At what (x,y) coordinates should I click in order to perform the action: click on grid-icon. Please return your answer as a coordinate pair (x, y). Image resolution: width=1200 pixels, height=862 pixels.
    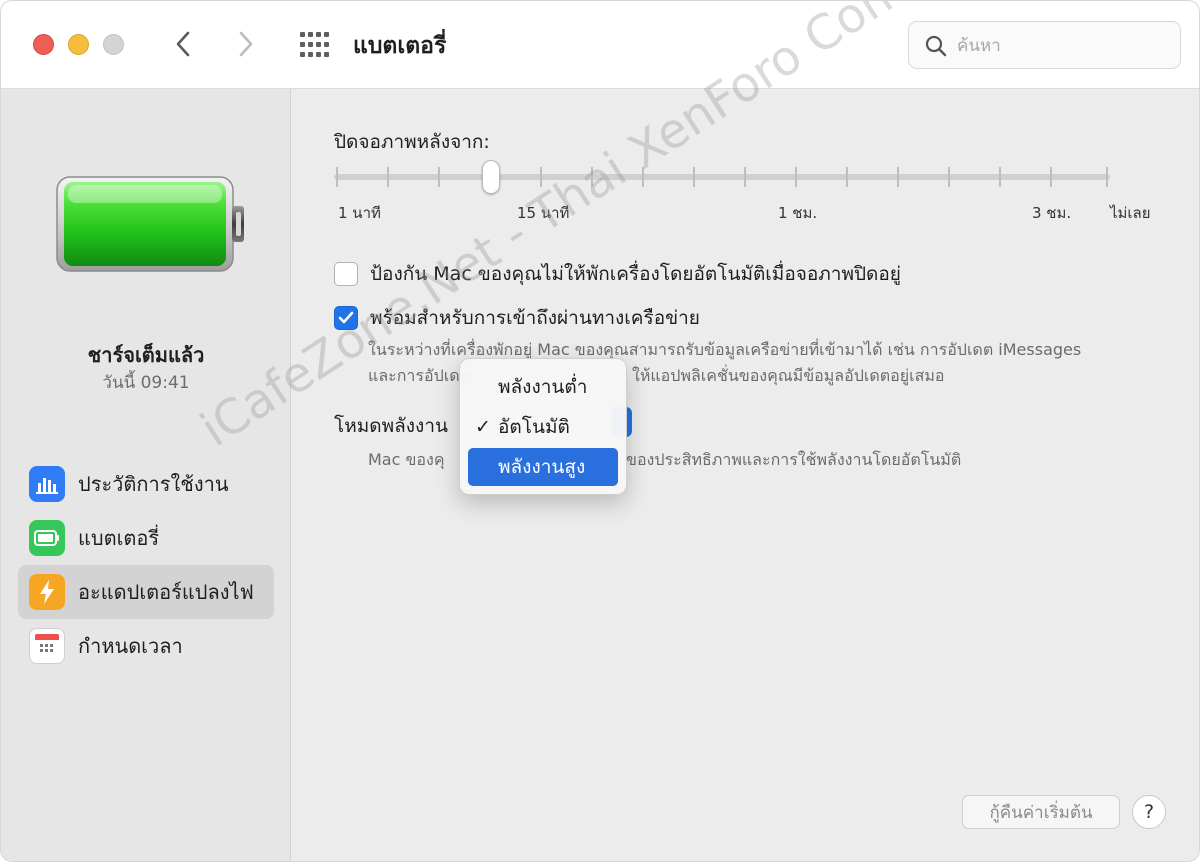
    Looking at the image, I should click on (314, 44).